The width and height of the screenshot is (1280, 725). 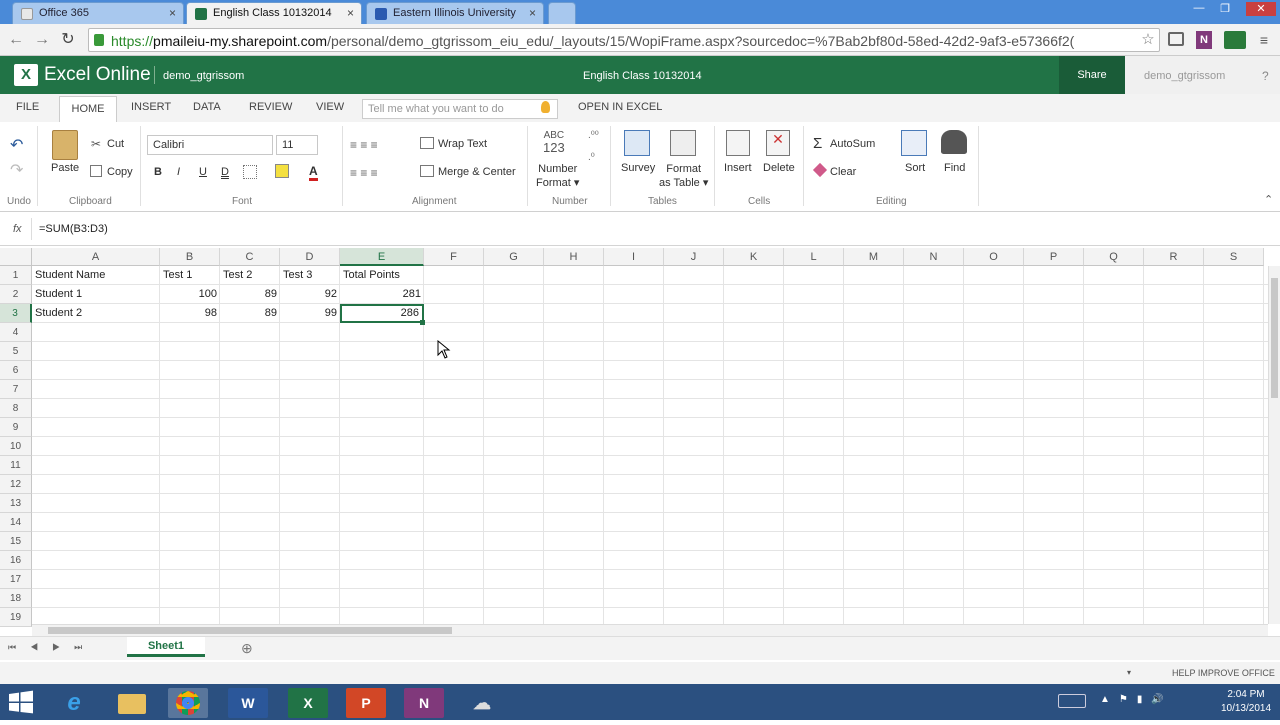 What do you see at coordinates (1225, 9) in the screenshot?
I see `maximize-icon: ❐` at bounding box center [1225, 9].